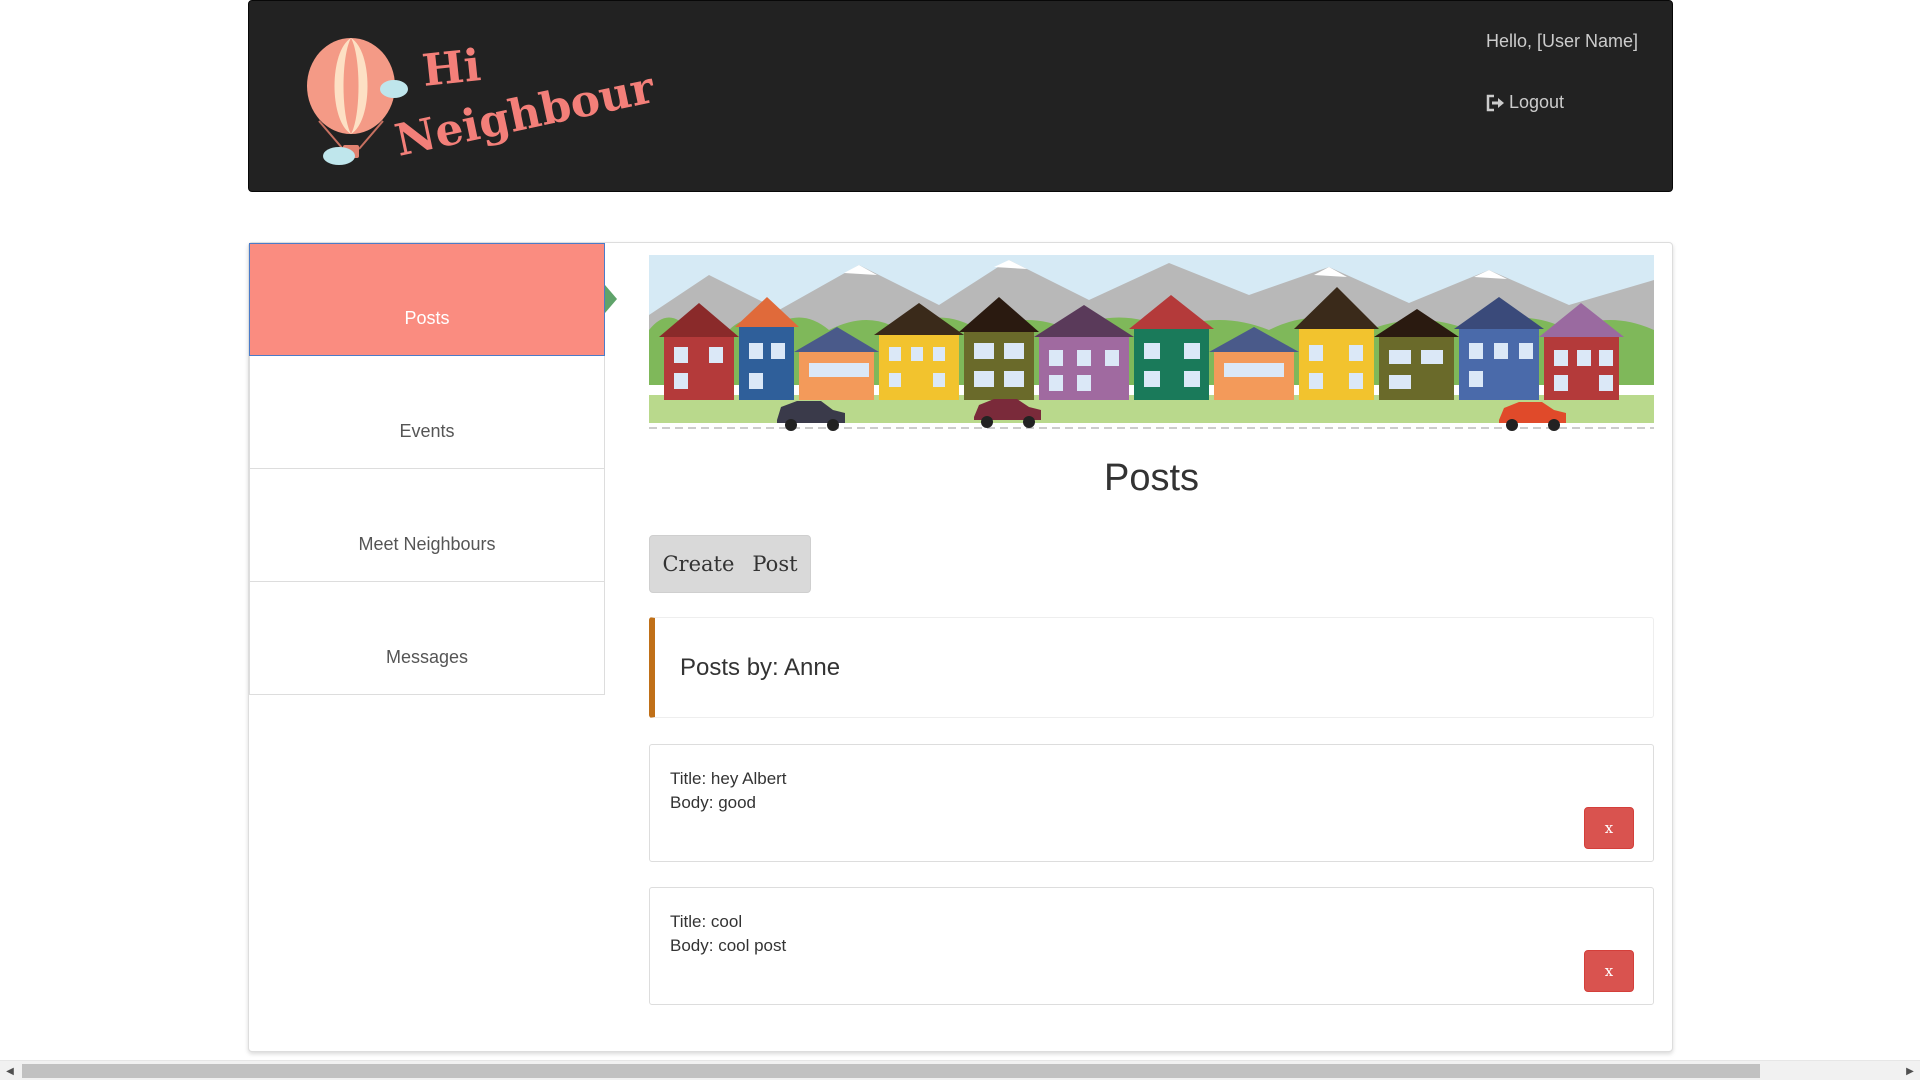 The height and width of the screenshot is (1081, 1920). I want to click on post-title: Title: hey Albert, so click(728, 778).